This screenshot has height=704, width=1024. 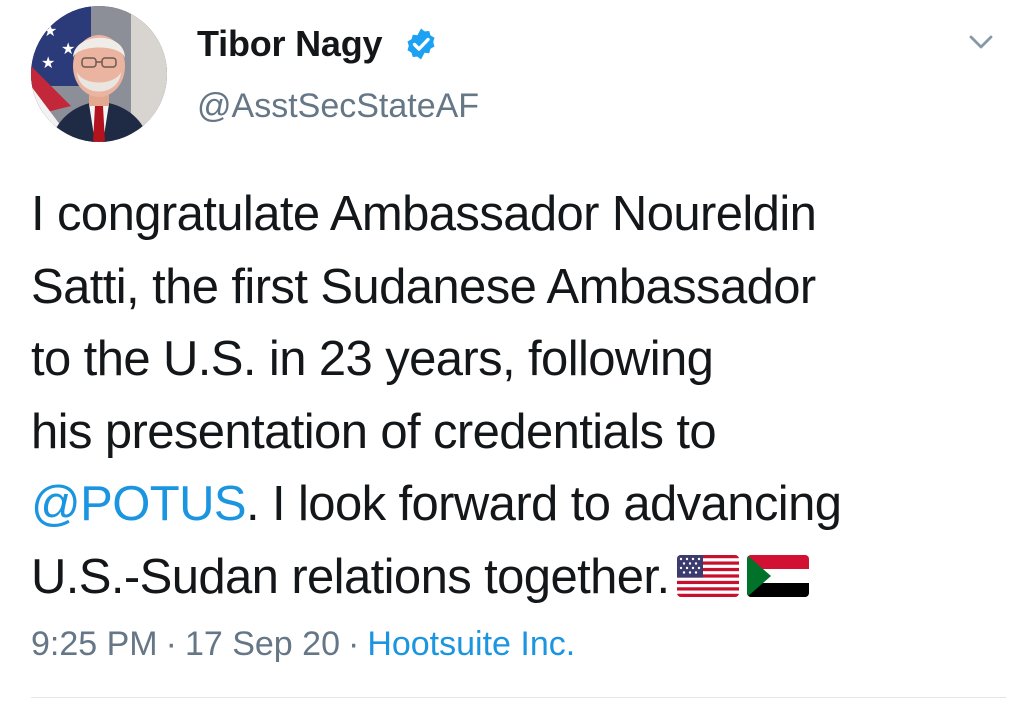 I want to click on tweet-line: Satti, the first Sudanese Ambassador, so click(x=423, y=286).